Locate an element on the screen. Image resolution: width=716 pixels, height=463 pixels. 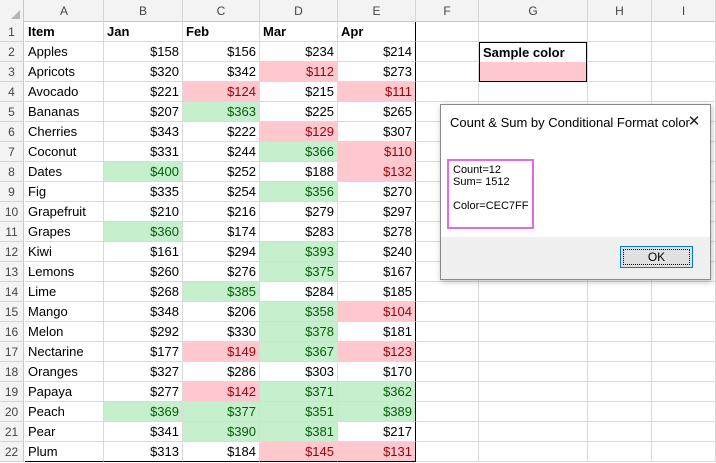
row-header-3: 3 is located at coordinates (12, 72).